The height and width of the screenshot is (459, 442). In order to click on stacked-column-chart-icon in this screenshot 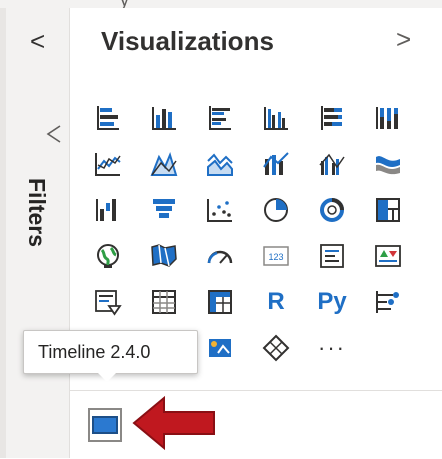, I will do `click(164, 118)`.